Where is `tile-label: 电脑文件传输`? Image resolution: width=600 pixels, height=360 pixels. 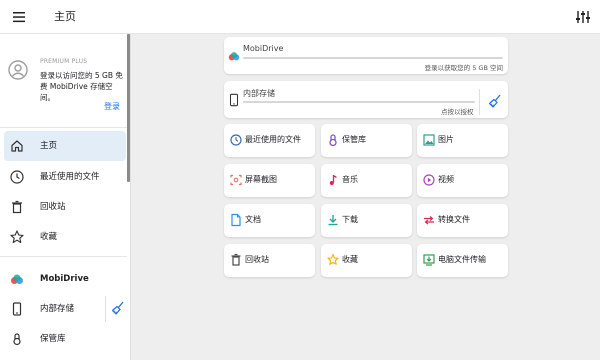
tile-label: 电脑文件传输 is located at coordinates (462, 259).